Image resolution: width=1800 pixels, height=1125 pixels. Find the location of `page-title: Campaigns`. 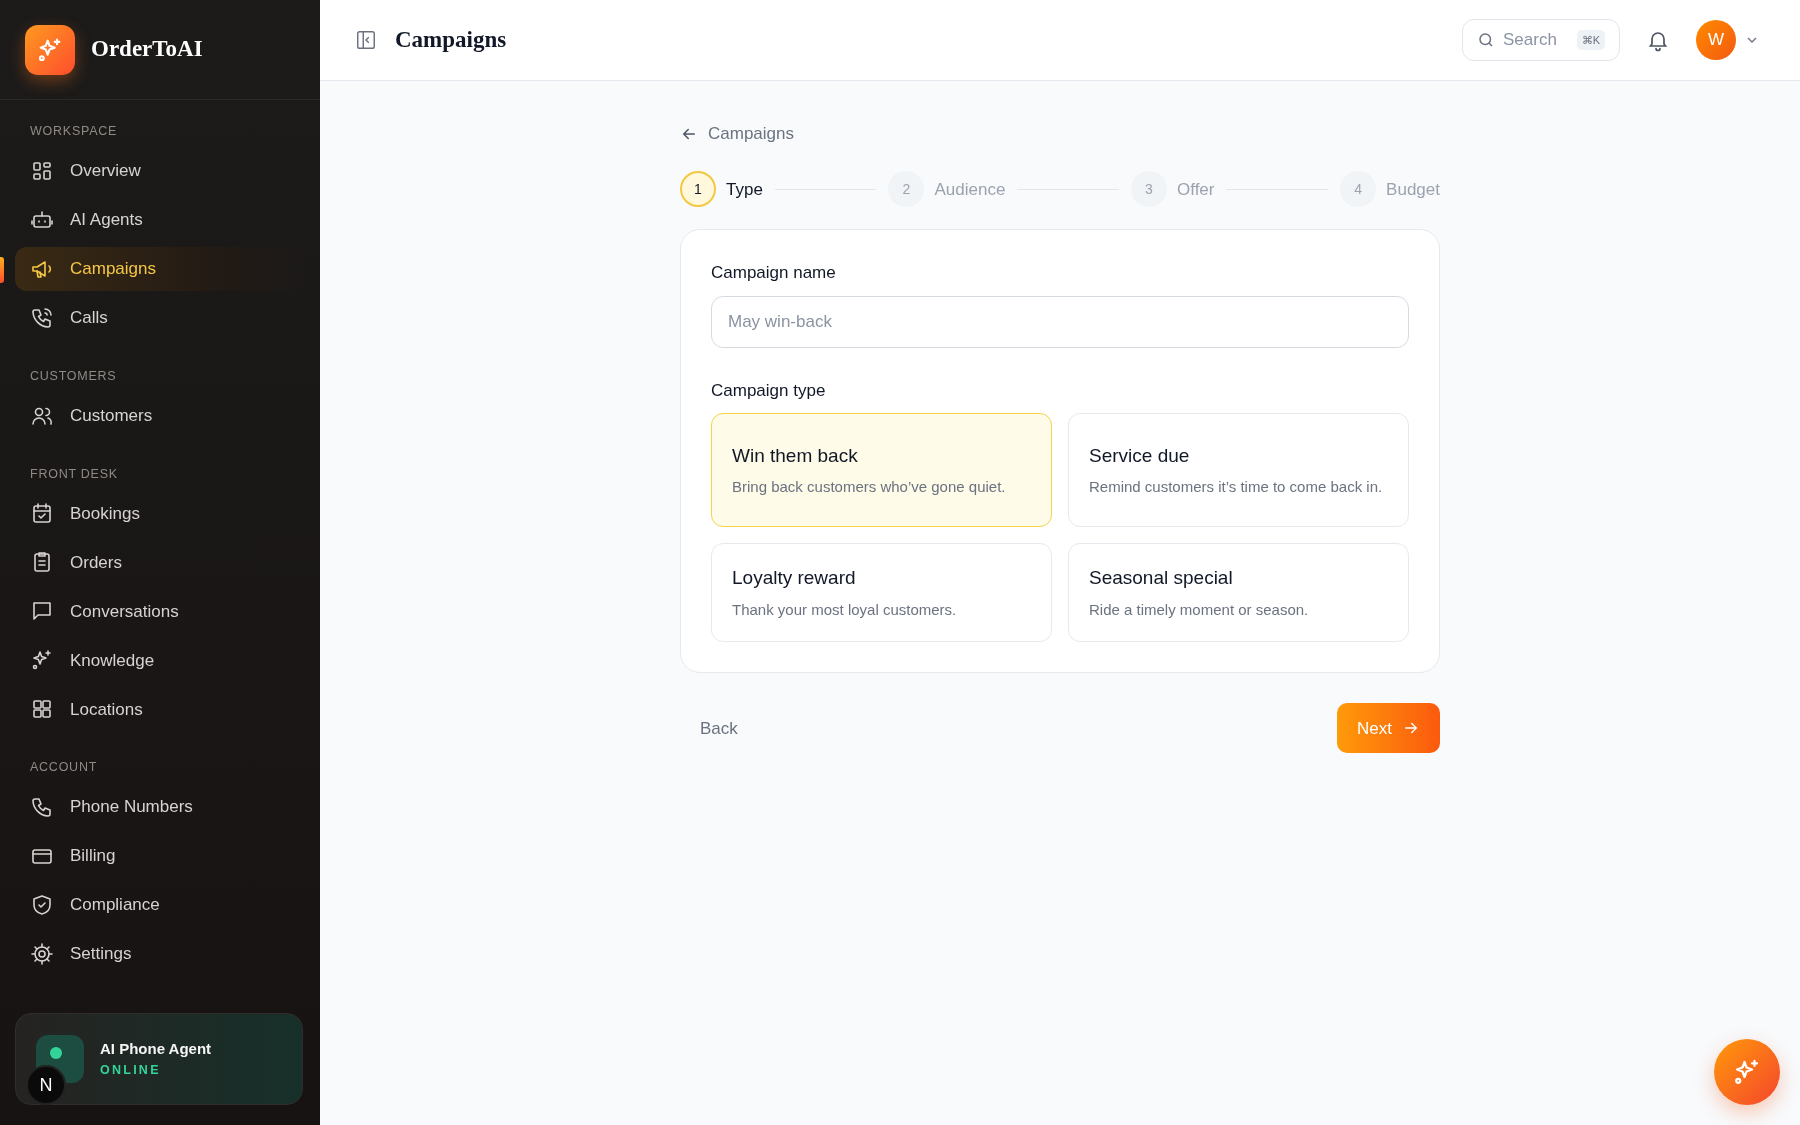

page-title: Campaigns is located at coordinates (451, 39).